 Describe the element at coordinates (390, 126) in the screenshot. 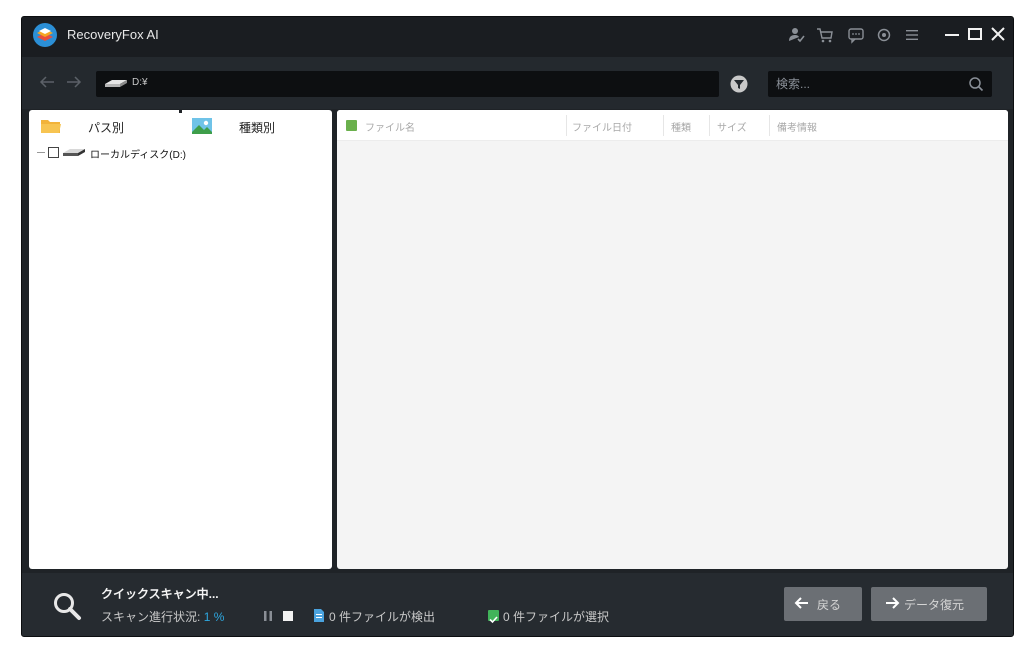

I see `column-file-name: ファイル名` at that location.